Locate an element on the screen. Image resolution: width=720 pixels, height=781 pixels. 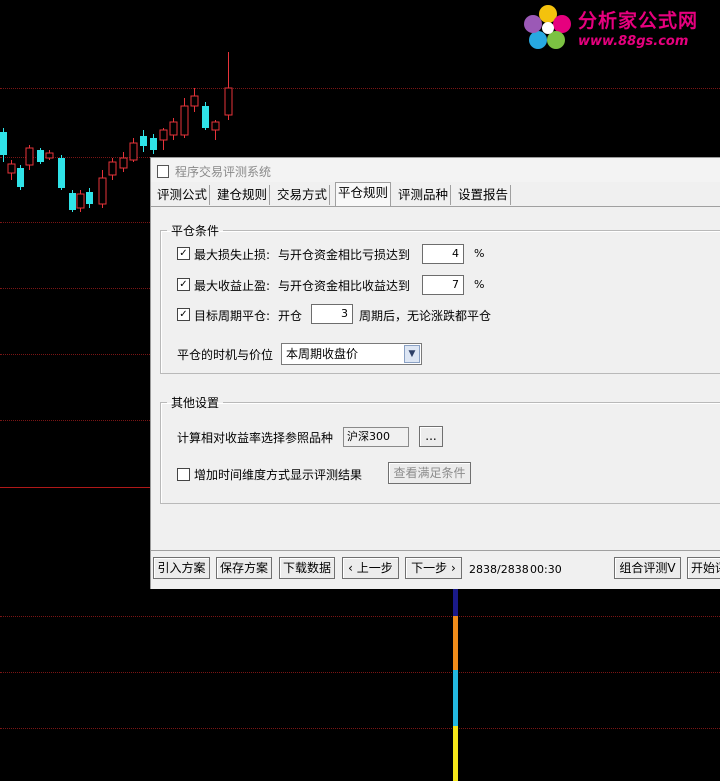
chevron-right-icon: › is located at coordinates (451, 568).